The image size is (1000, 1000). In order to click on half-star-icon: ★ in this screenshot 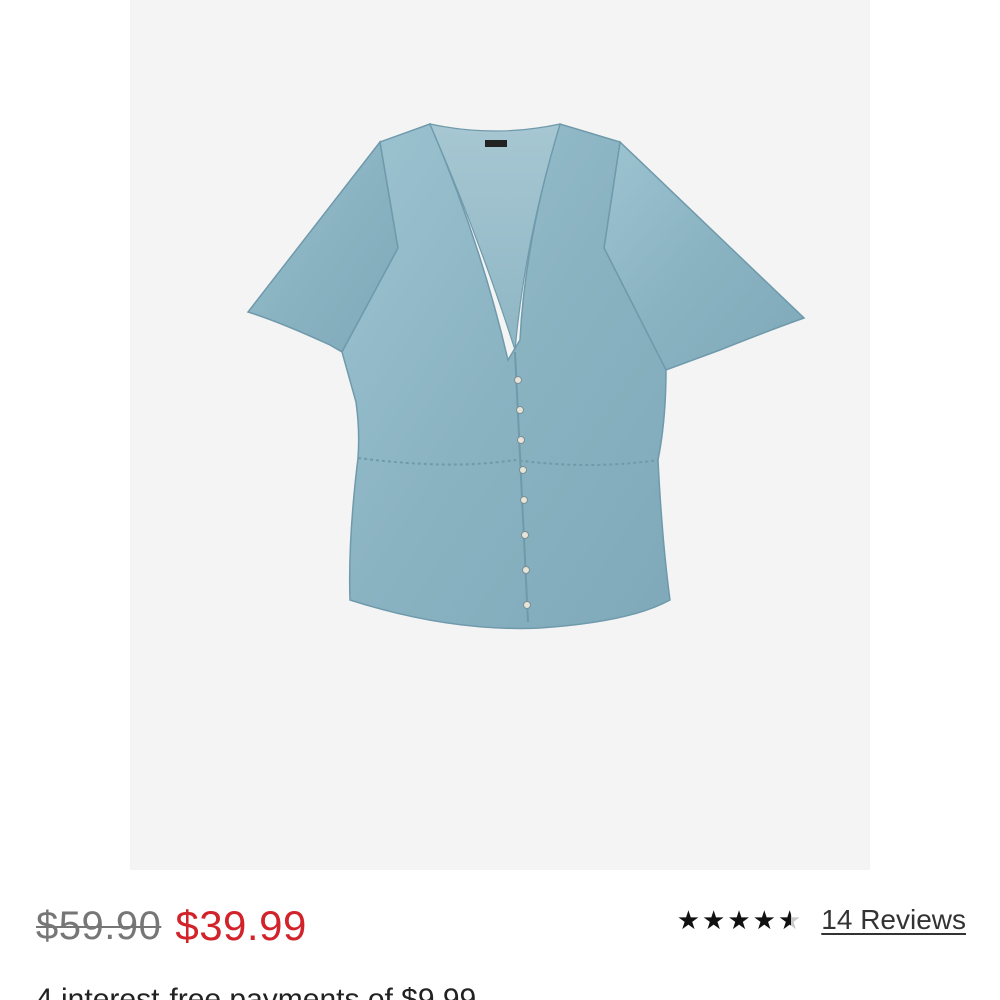, I will do `click(789, 920)`.